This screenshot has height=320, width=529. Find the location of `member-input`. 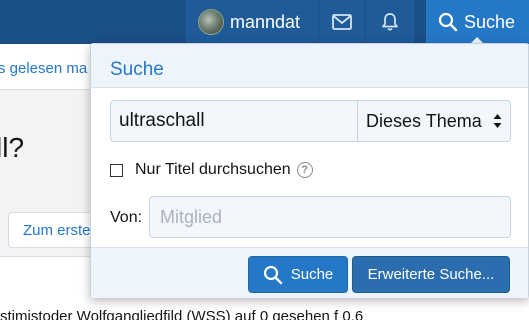

member-input is located at coordinates (330, 217).